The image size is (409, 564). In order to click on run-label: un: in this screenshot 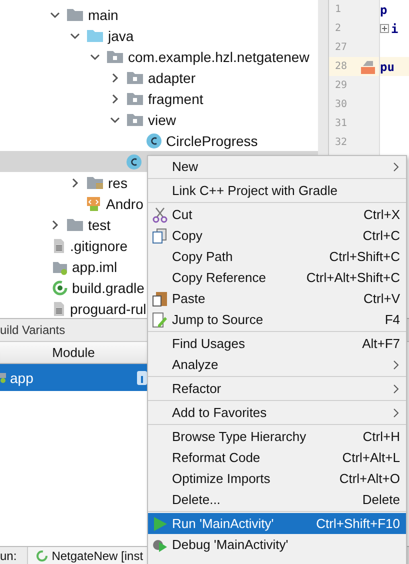, I will do `click(8, 555)`.